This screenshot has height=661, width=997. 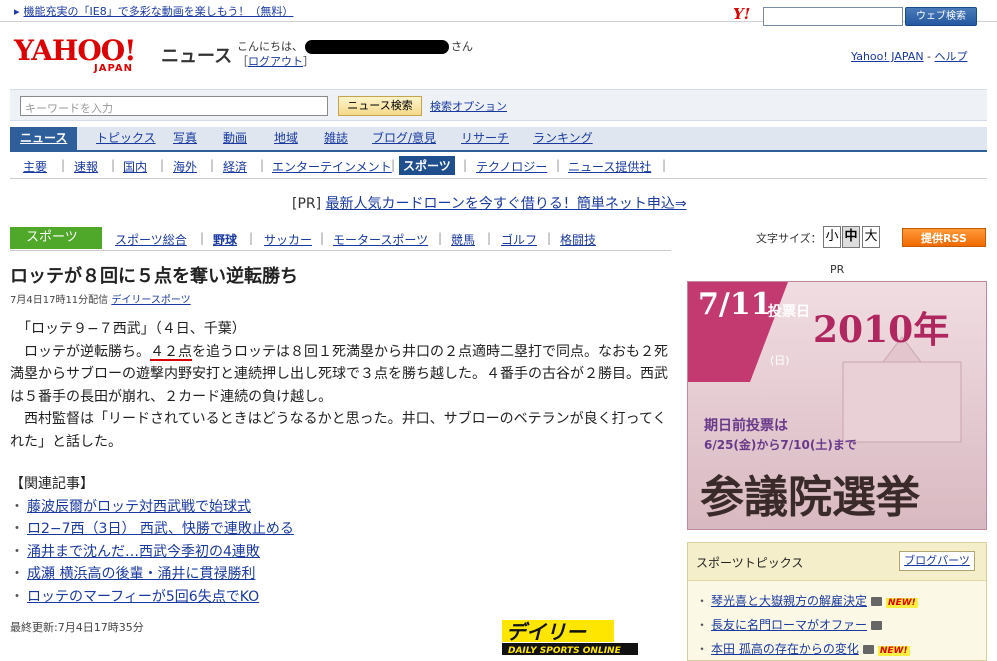 I want to click on subnav-providers: ニュース提供社, so click(x=609, y=166).